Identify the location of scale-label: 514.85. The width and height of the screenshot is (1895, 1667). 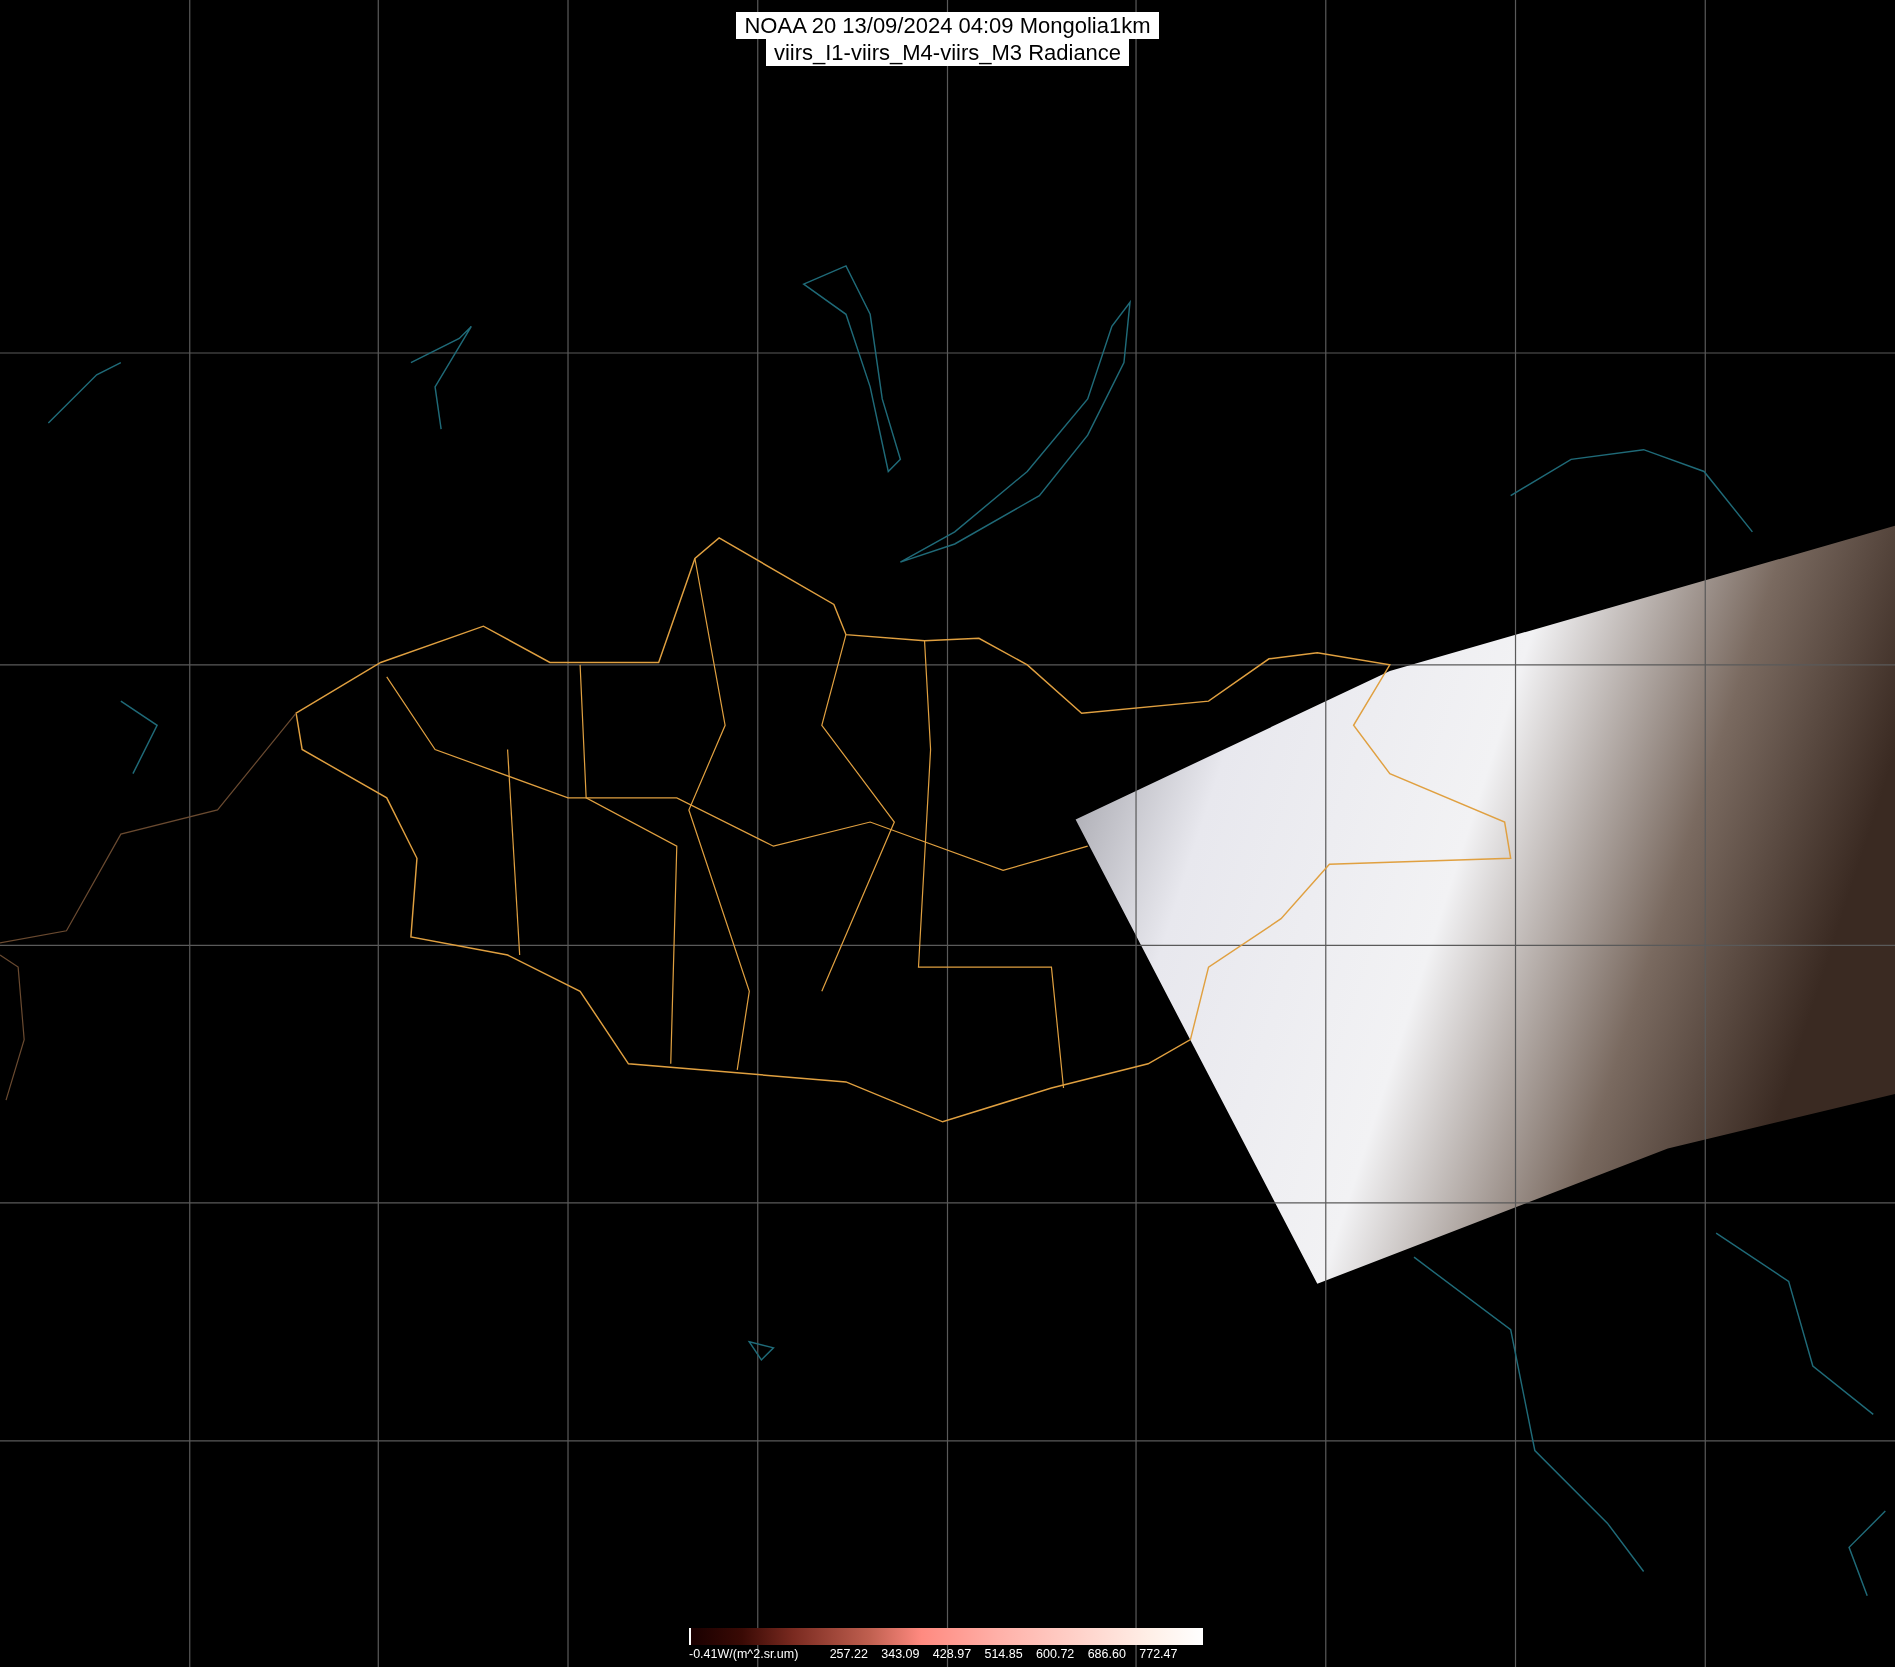
(1003, 1654).